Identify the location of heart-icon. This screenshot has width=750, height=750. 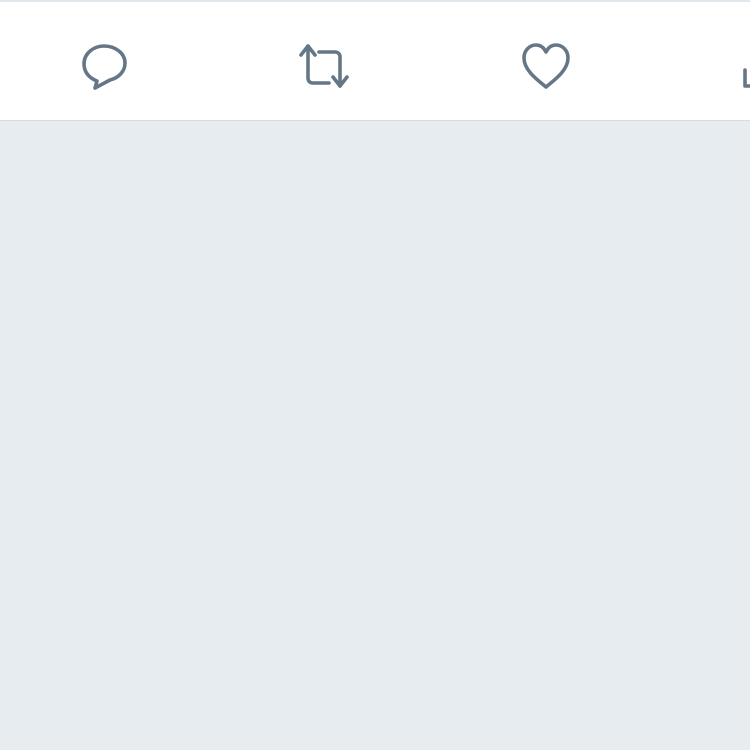
(546, 66).